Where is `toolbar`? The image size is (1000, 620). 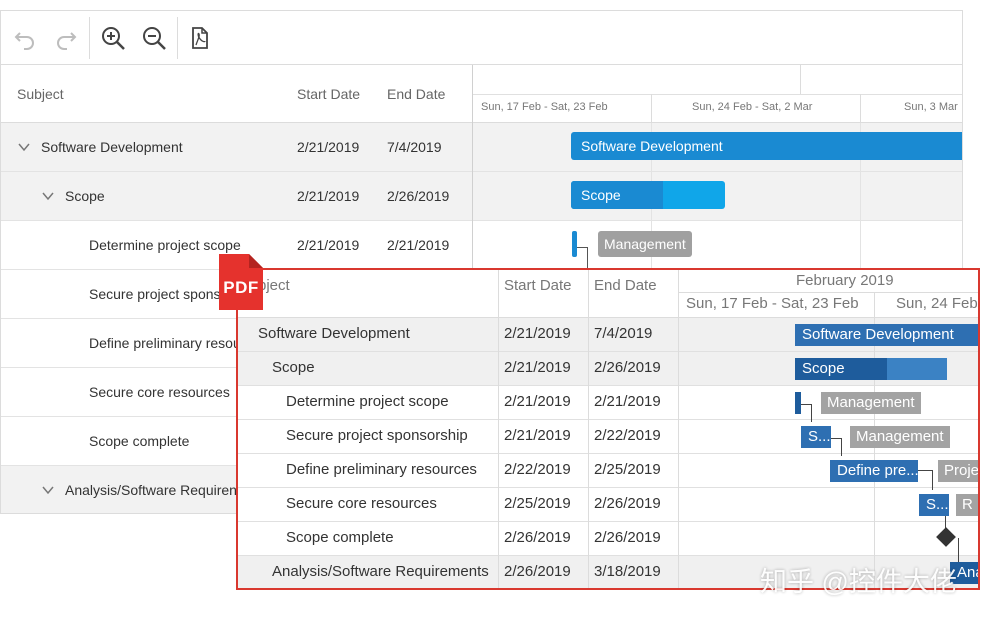
toolbar is located at coordinates (481, 38).